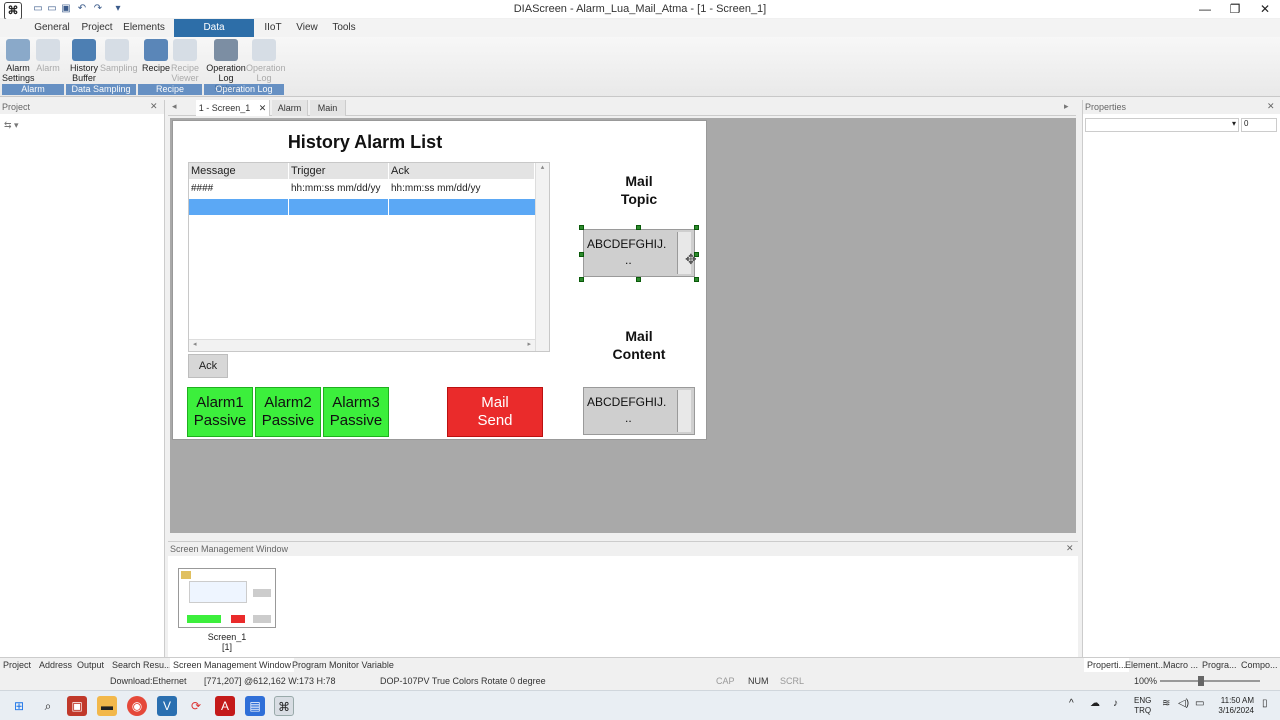 This screenshot has height=720, width=1280. Describe the element at coordinates (1265, 704) in the screenshot. I see `notification-icon: ▯` at that location.